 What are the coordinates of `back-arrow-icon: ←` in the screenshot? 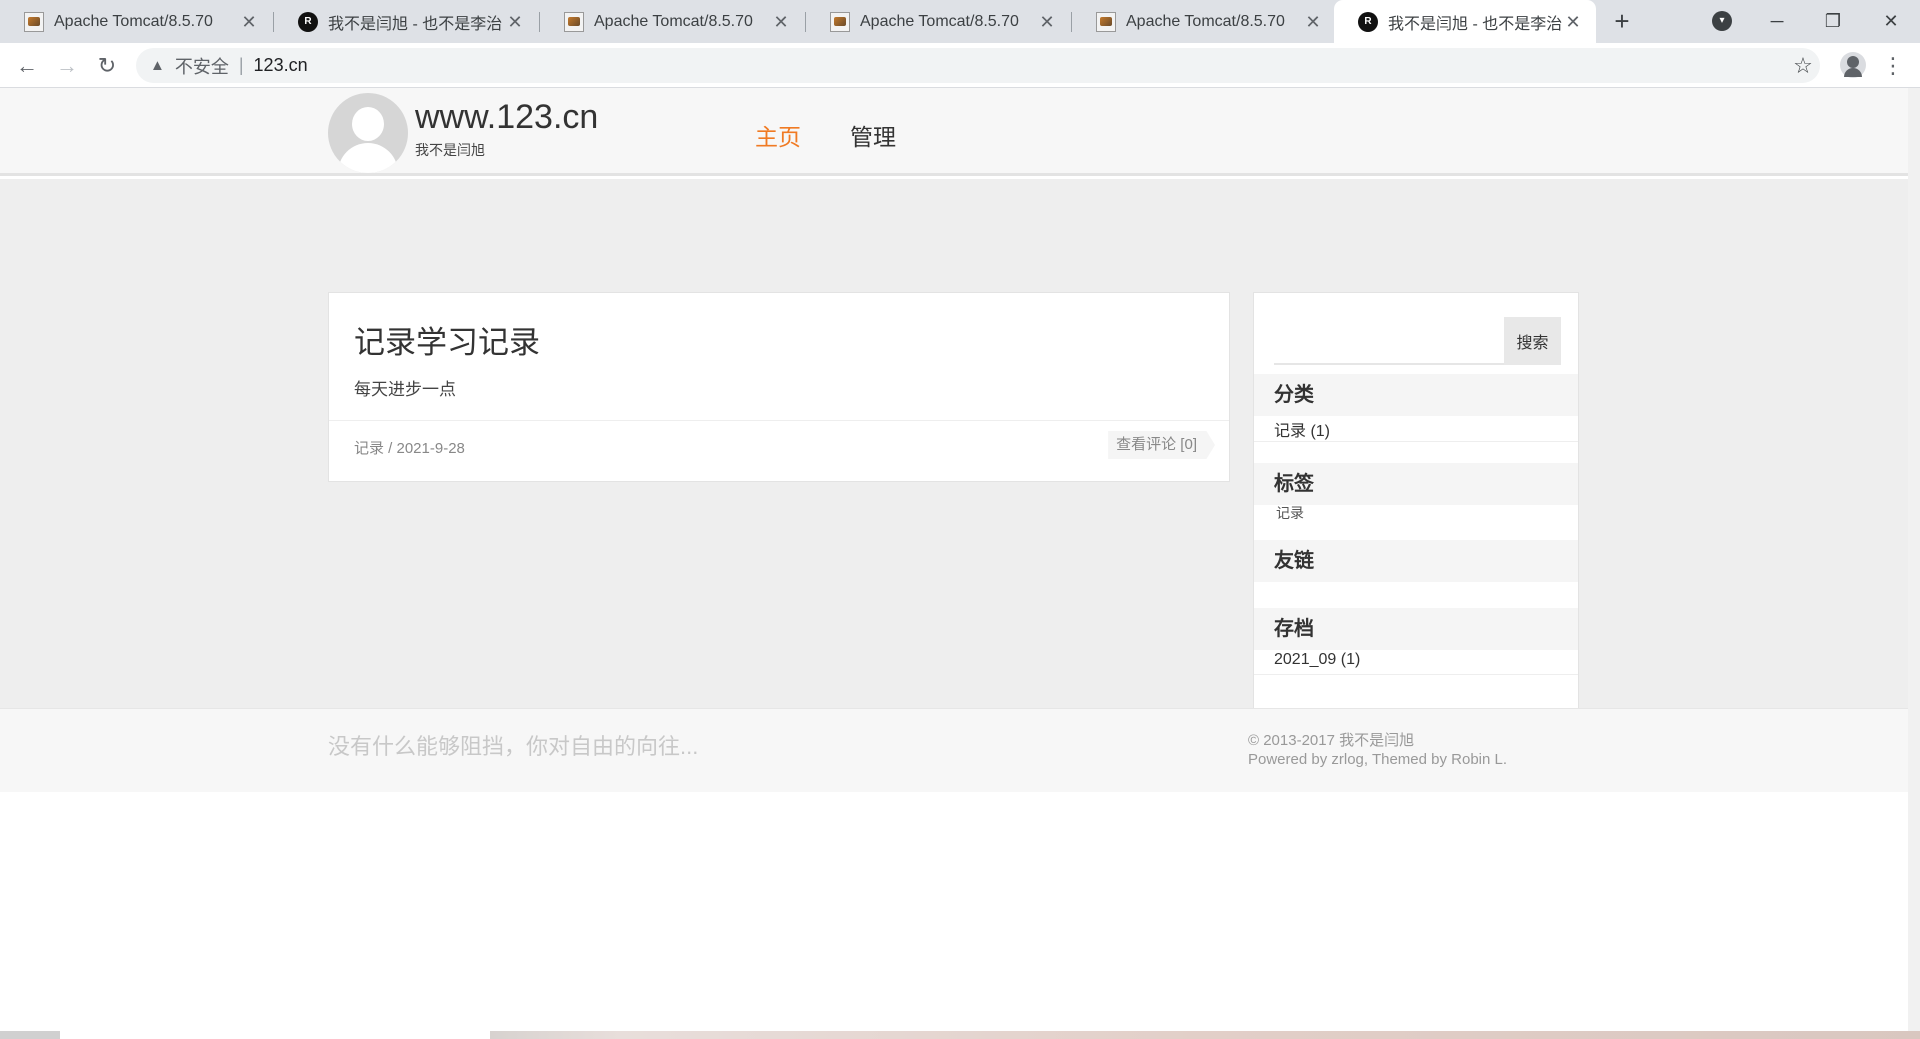 It's located at (27, 66).